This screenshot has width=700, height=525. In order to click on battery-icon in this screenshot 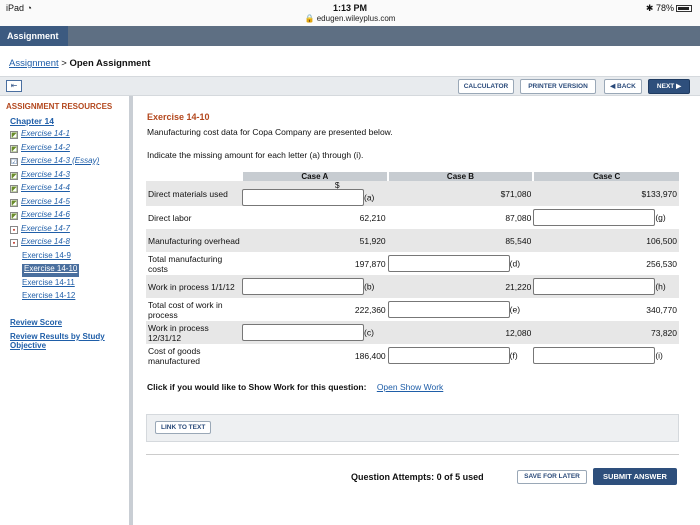, I will do `click(684, 9)`.